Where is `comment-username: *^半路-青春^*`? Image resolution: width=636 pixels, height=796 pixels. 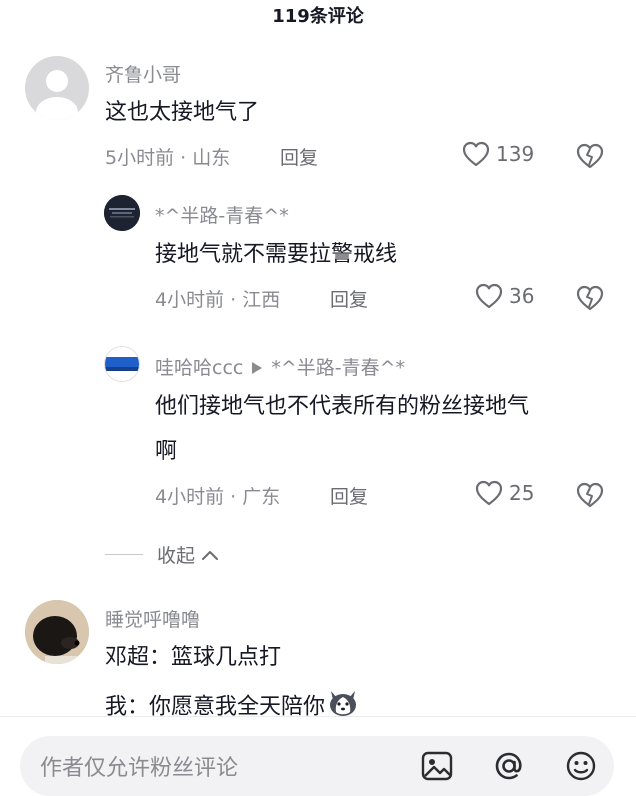 comment-username: *^半路-青春^* is located at coordinates (222, 214).